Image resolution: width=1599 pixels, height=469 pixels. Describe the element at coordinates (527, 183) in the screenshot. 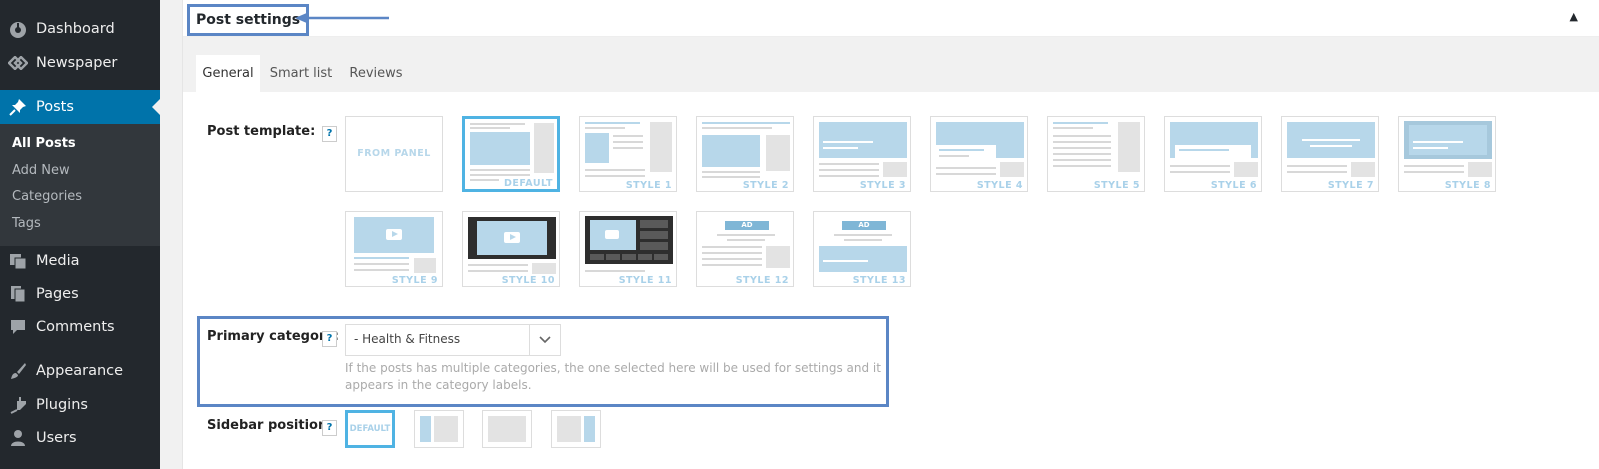

I see `template-label: DEFAULT` at that location.